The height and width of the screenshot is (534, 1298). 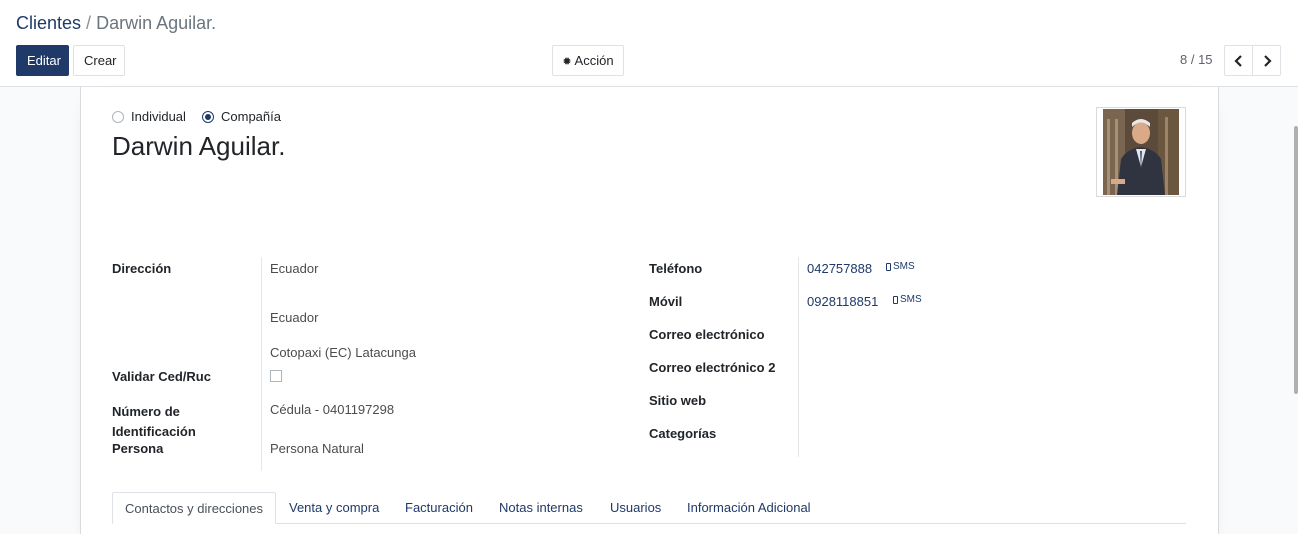 What do you see at coordinates (276, 376) in the screenshot?
I see `validate-checkbox` at bounding box center [276, 376].